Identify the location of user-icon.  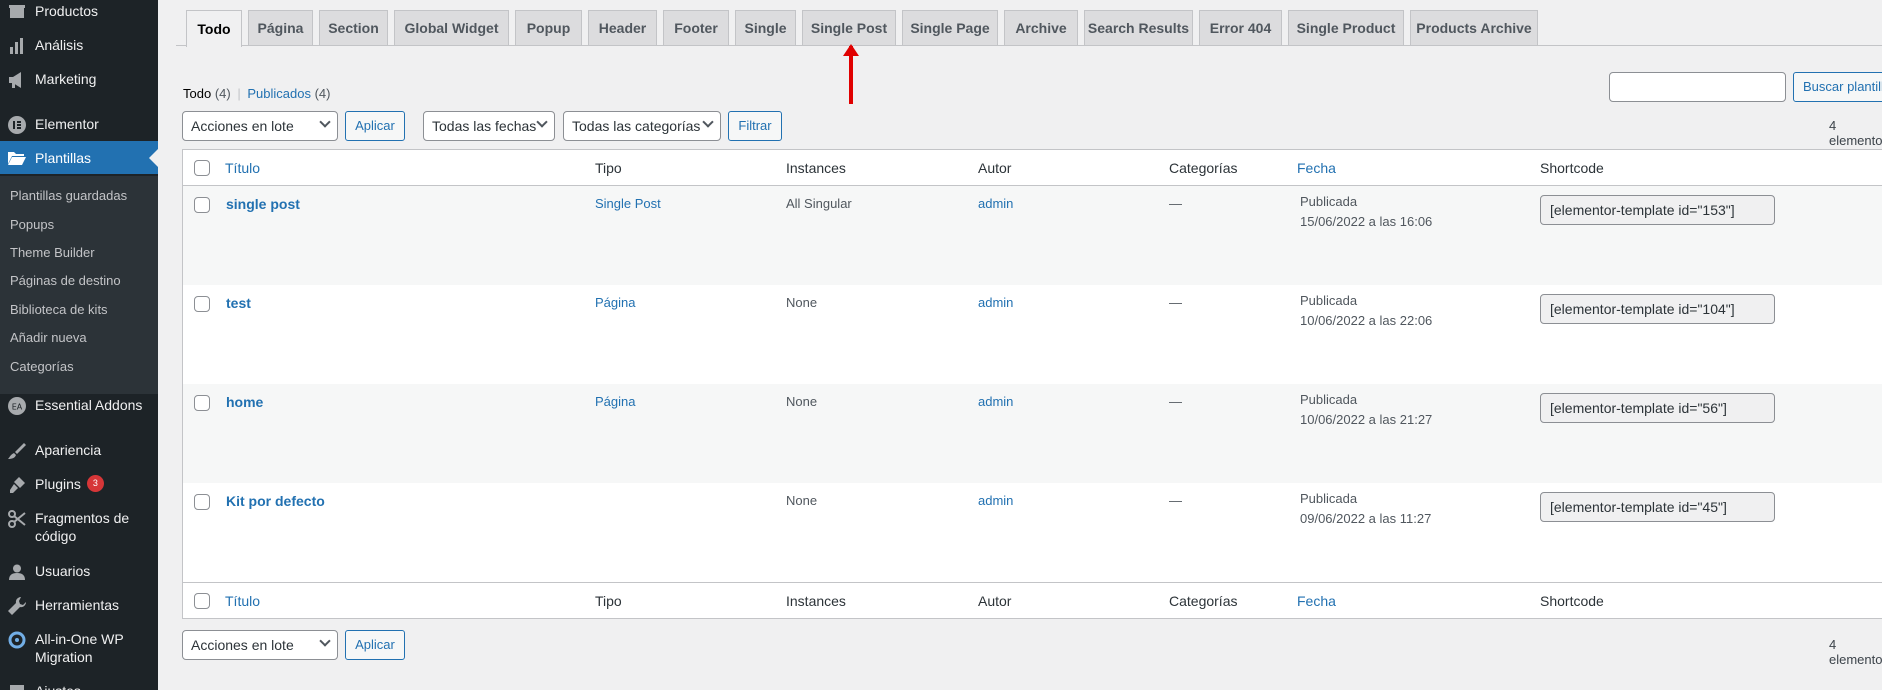
(17, 572).